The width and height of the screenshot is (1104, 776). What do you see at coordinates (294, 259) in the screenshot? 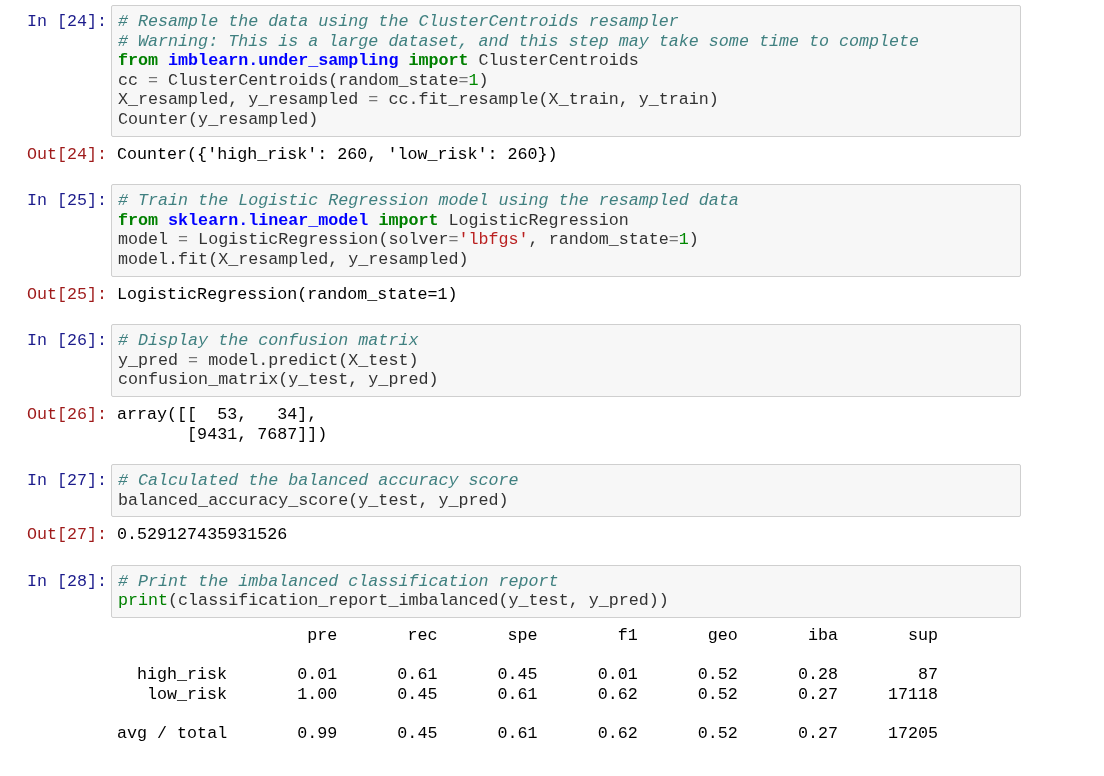
I see `code-line: model.fit(X_resampled, y_resampled)` at bounding box center [294, 259].